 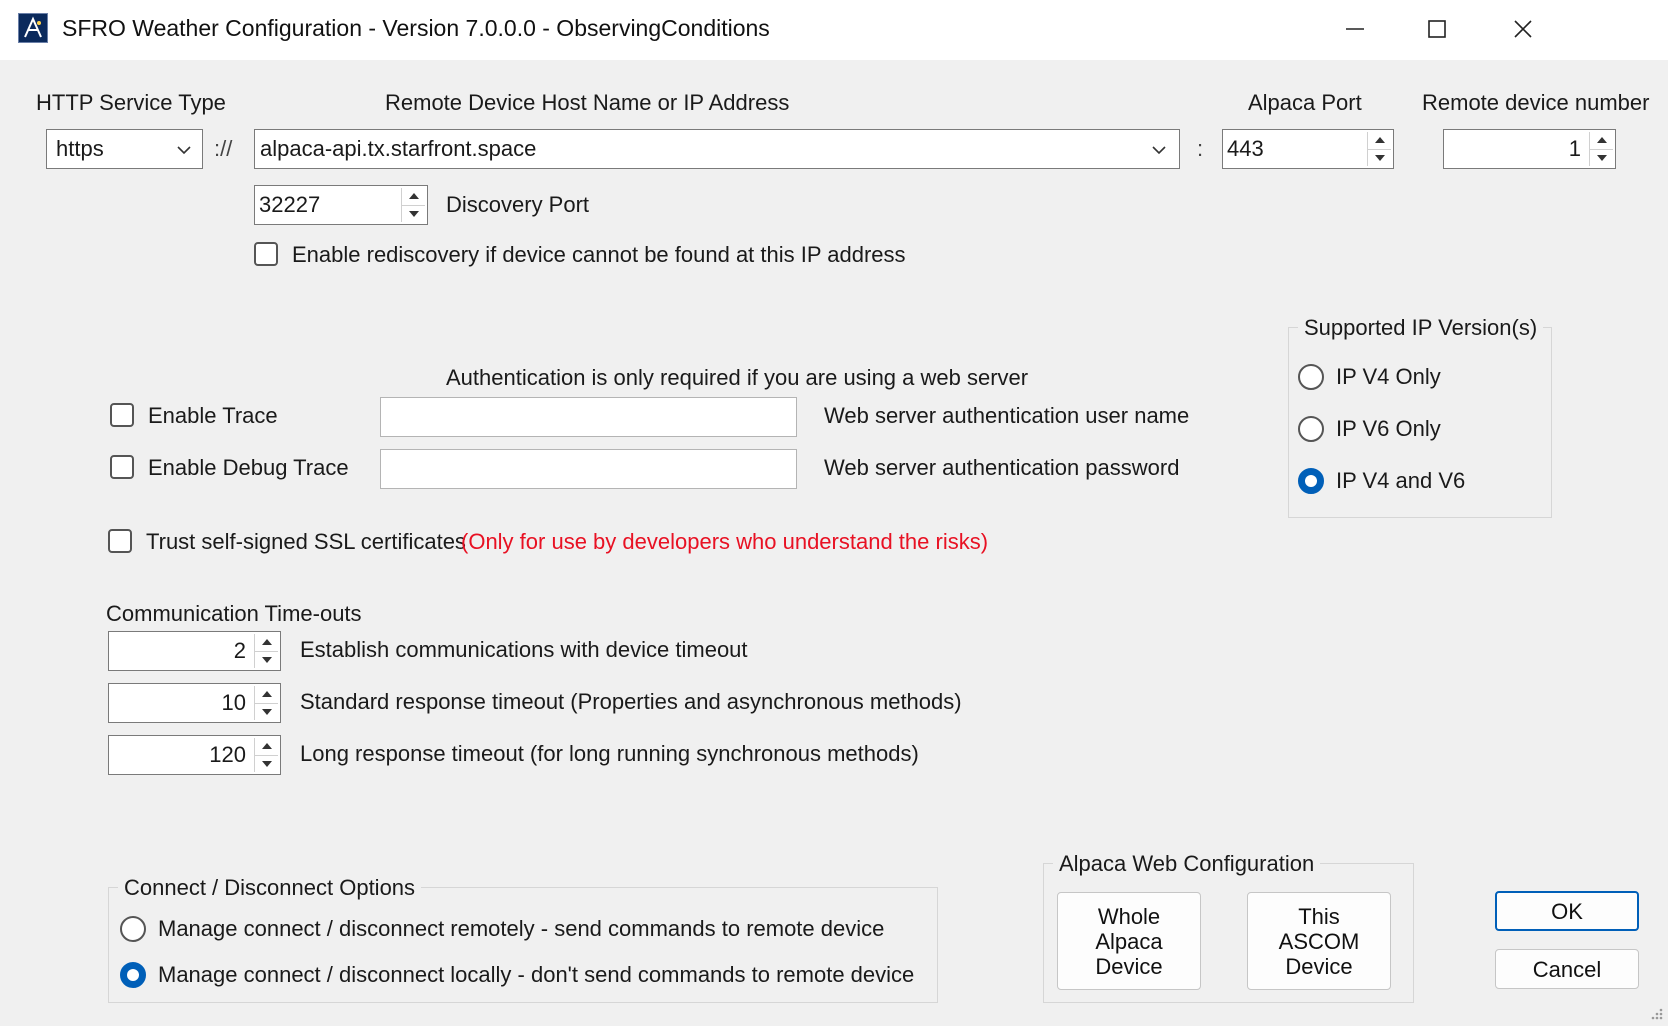 I want to click on service-type-label: HTTP Service Type, so click(x=131, y=102).